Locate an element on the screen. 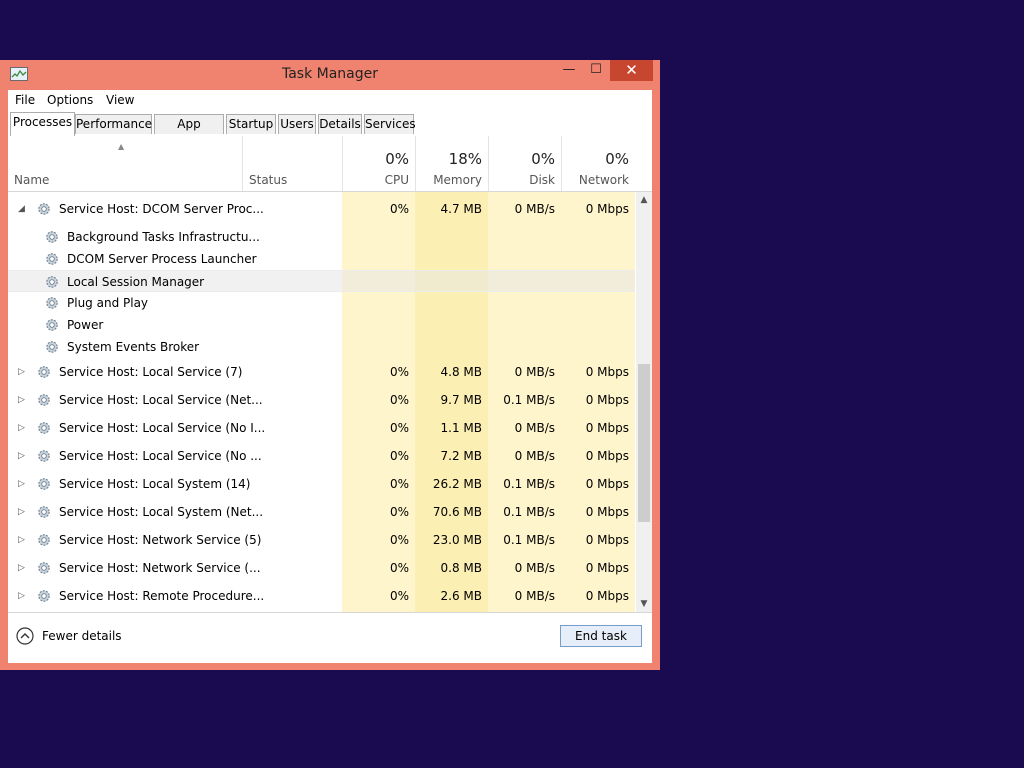 The image size is (1024, 768). scroll-up-arrow-icon: ▲ is located at coordinates (644, 200).